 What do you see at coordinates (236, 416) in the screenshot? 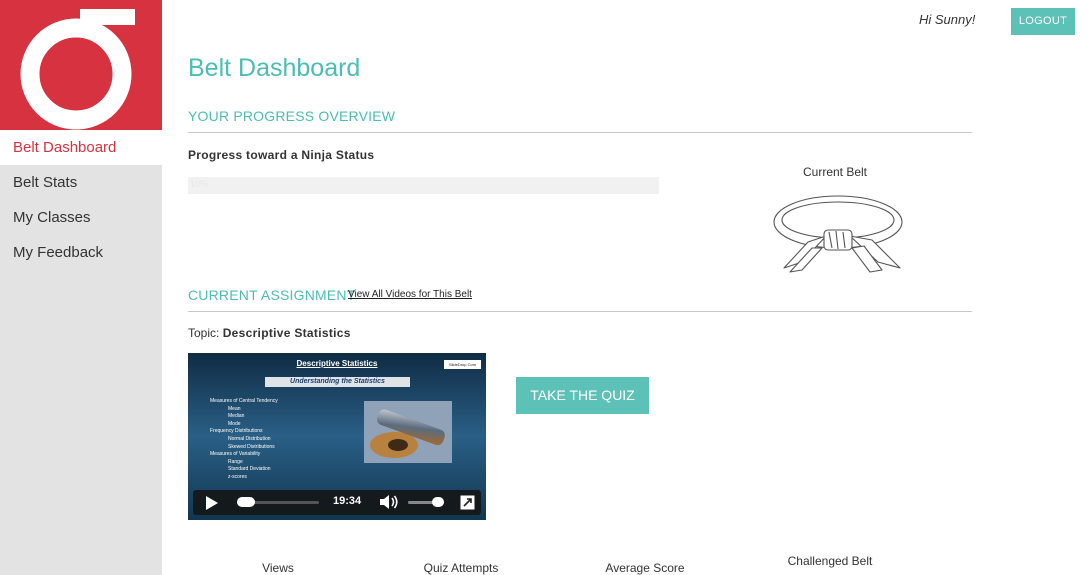
I see `sub-bullet: Median` at bounding box center [236, 416].